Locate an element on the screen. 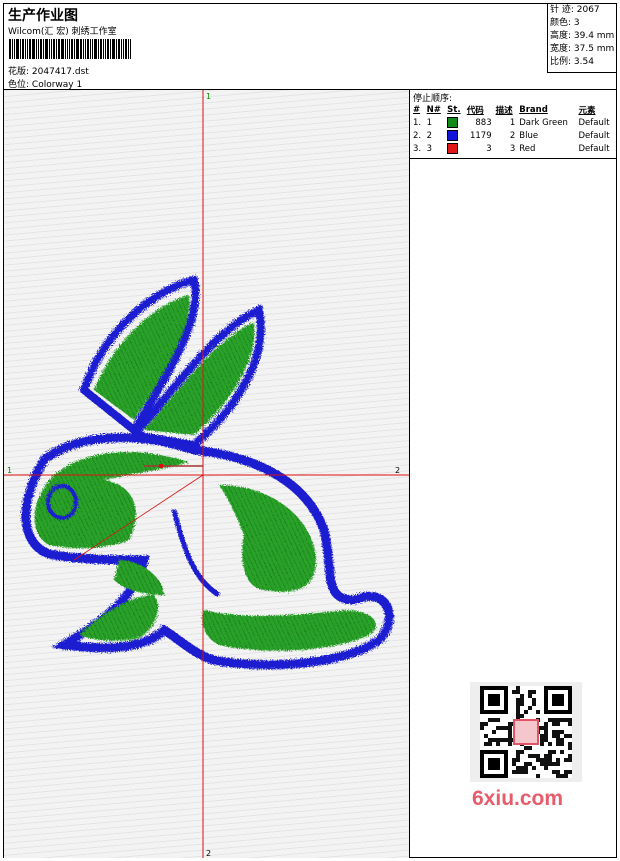  colorway-label: 色位: is located at coordinates (19, 85).